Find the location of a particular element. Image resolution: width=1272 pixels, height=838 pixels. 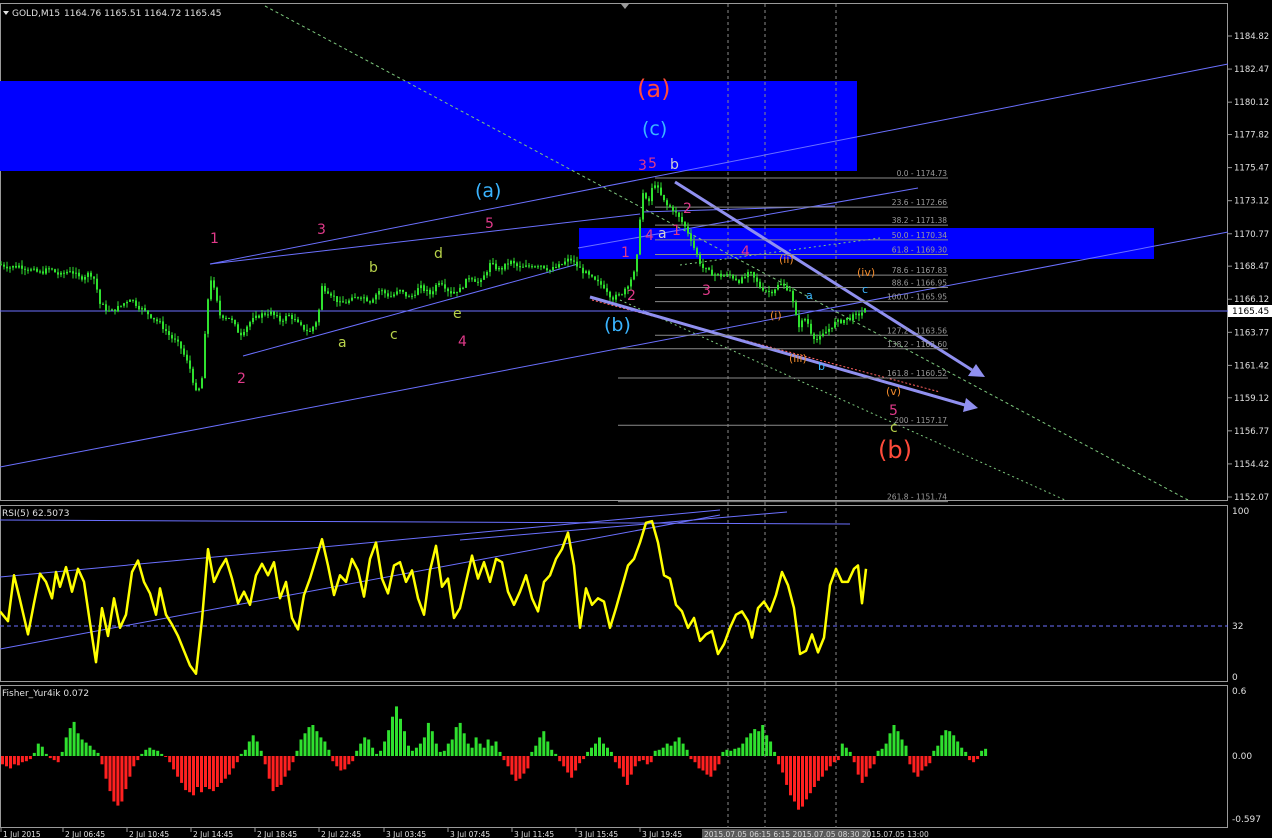

wave-label-4-right: 4 is located at coordinates (745, 252).